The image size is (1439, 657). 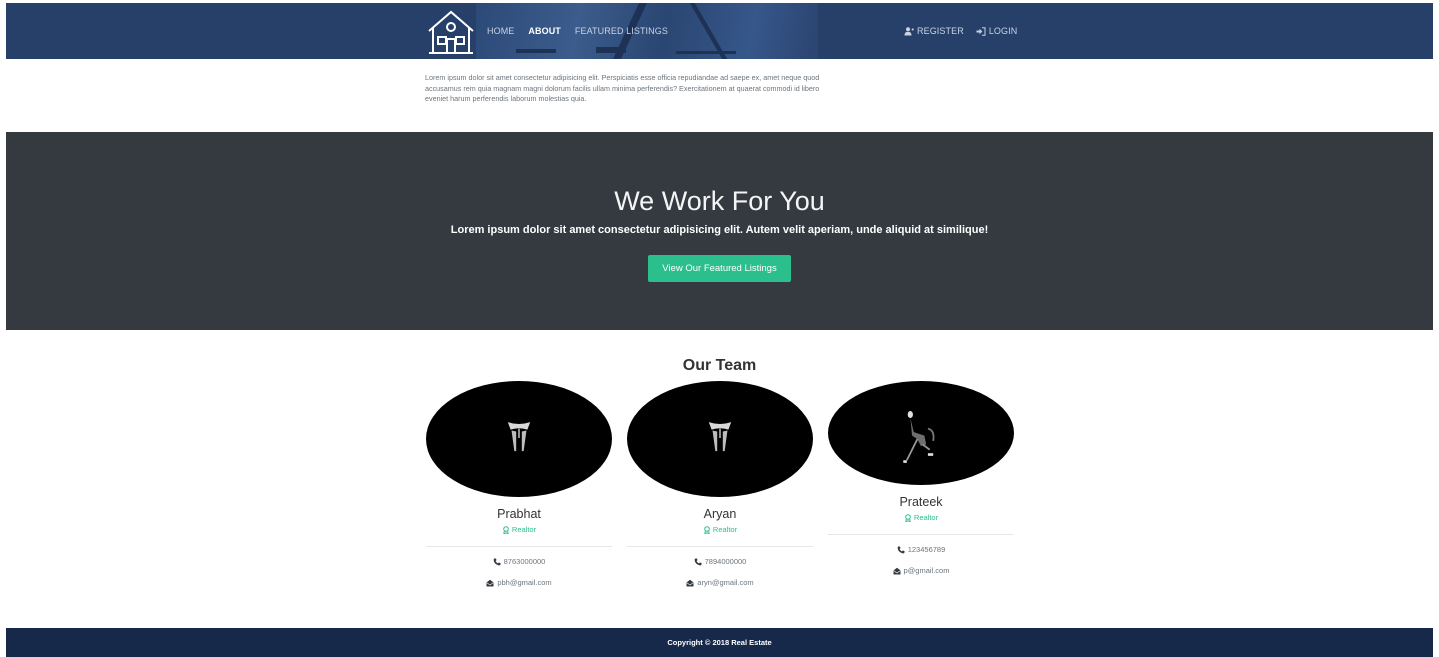 What do you see at coordinates (1003, 31) in the screenshot?
I see `login-label: LOGIN` at bounding box center [1003, 31].